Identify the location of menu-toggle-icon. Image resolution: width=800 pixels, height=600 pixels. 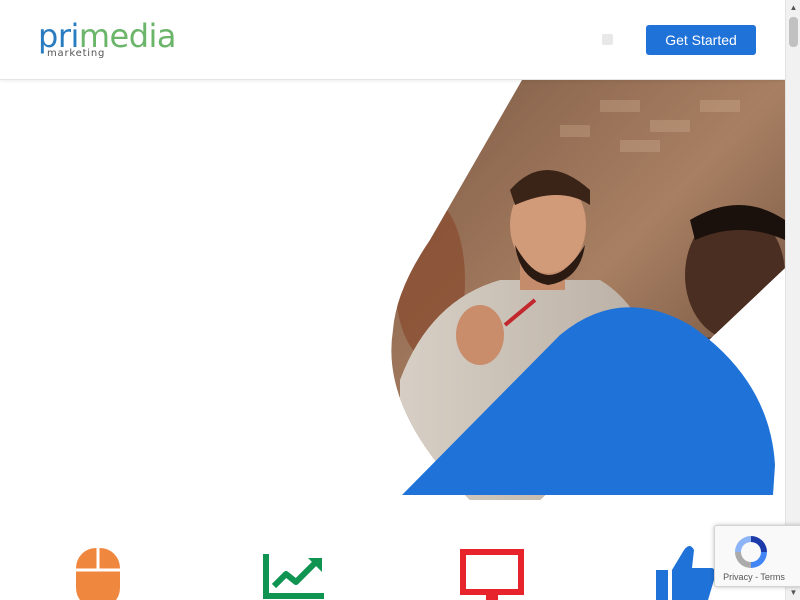
(607, 39).